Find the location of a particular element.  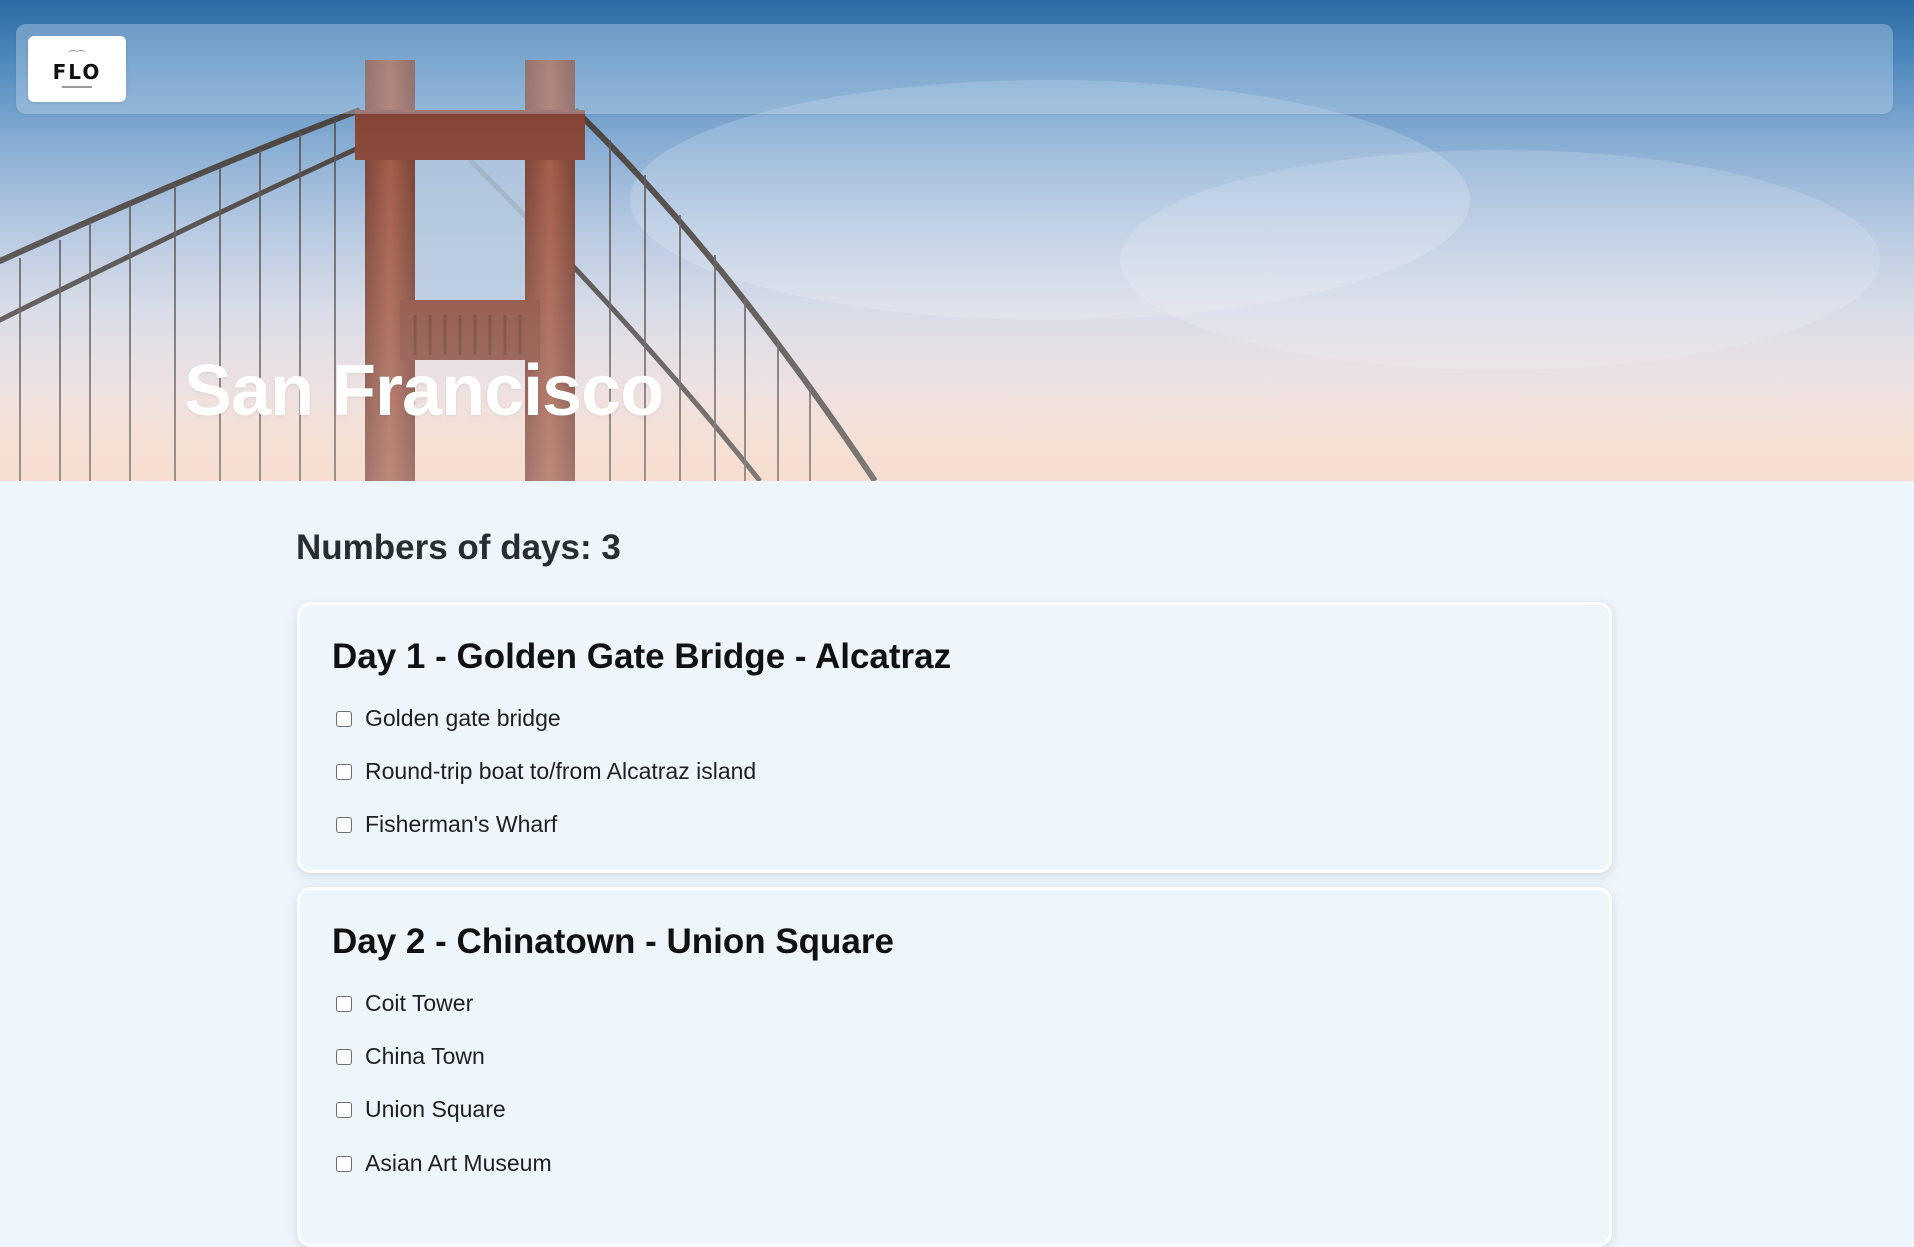

days-count-heading: Numbers of days: 3 is located at coordinates (458, 547).